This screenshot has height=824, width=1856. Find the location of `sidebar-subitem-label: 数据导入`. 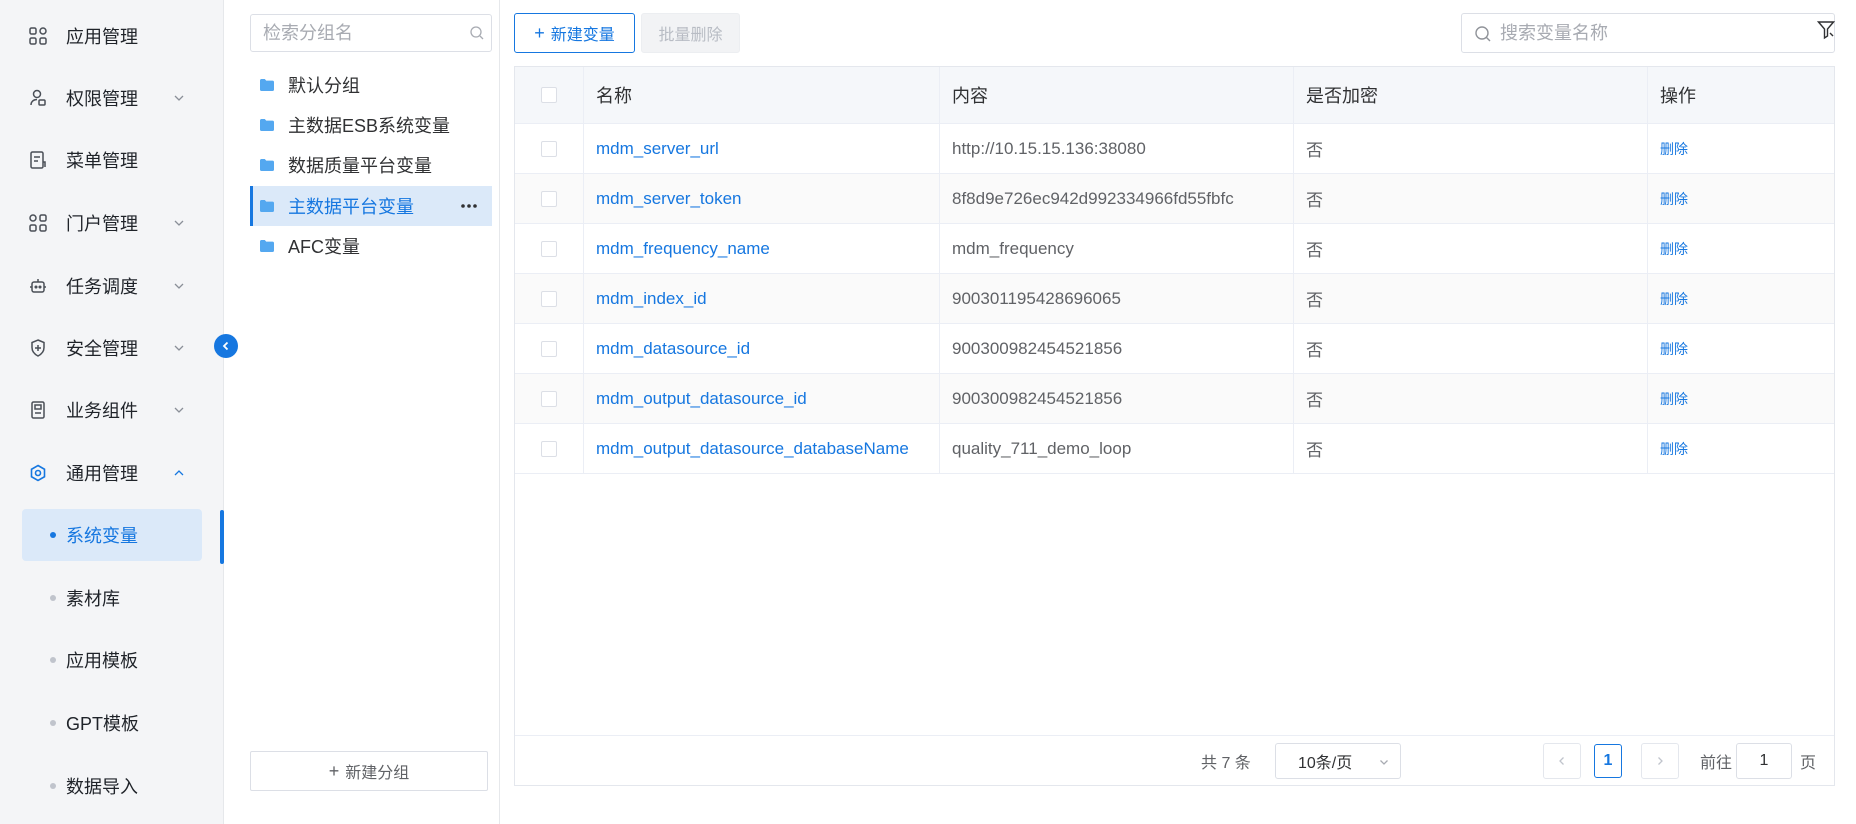

sidebar-subitem-label: 数据导入 is located at coordinates (102, 787).